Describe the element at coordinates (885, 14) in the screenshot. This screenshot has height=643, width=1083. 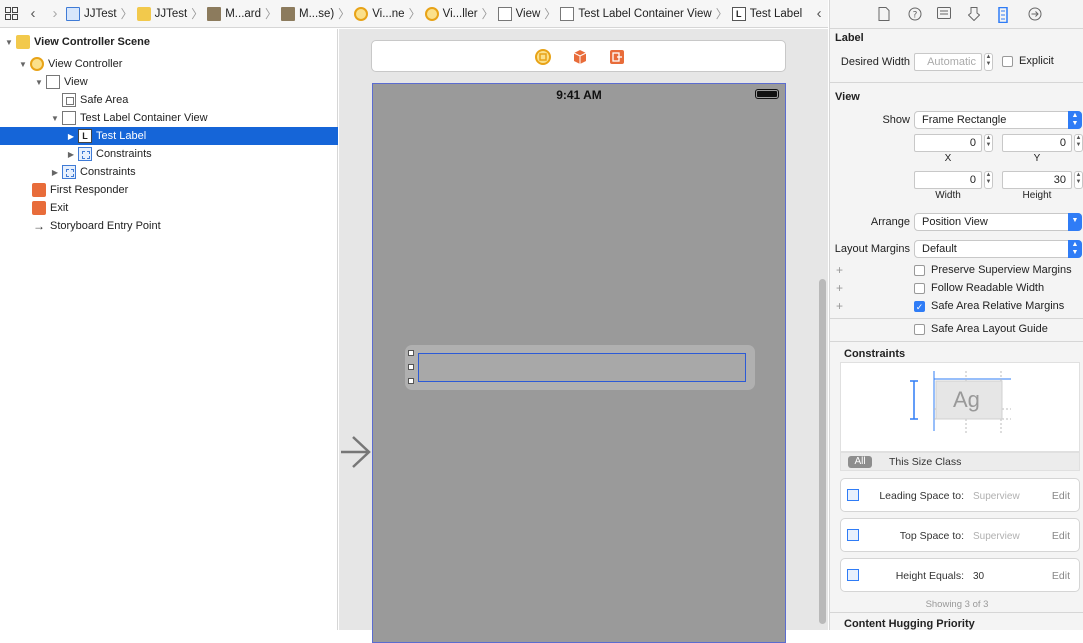
I see `file-inspector-icon` at that location.